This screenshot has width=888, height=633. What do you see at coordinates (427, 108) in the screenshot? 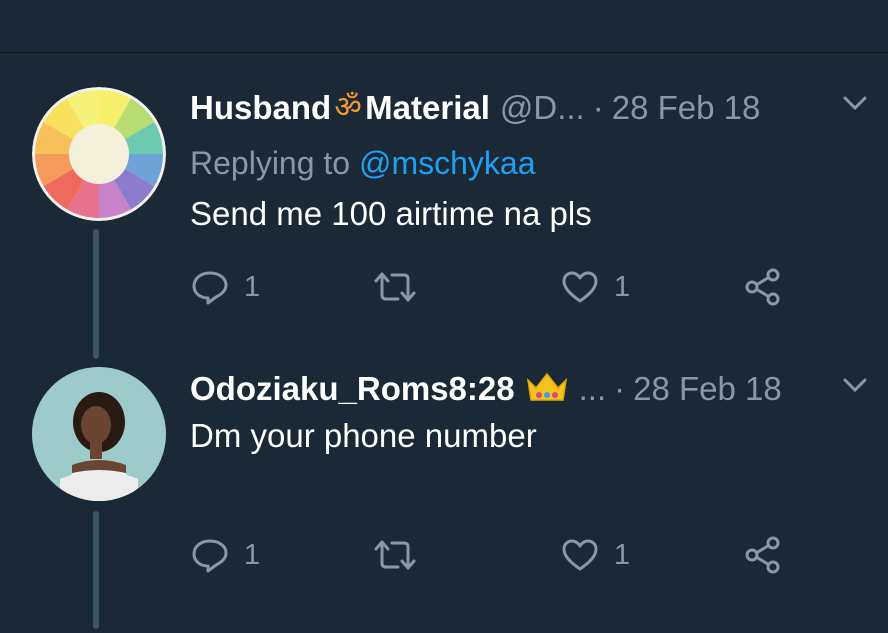
I see `display-name-suffix: Material` at bounding box center [427, 108].